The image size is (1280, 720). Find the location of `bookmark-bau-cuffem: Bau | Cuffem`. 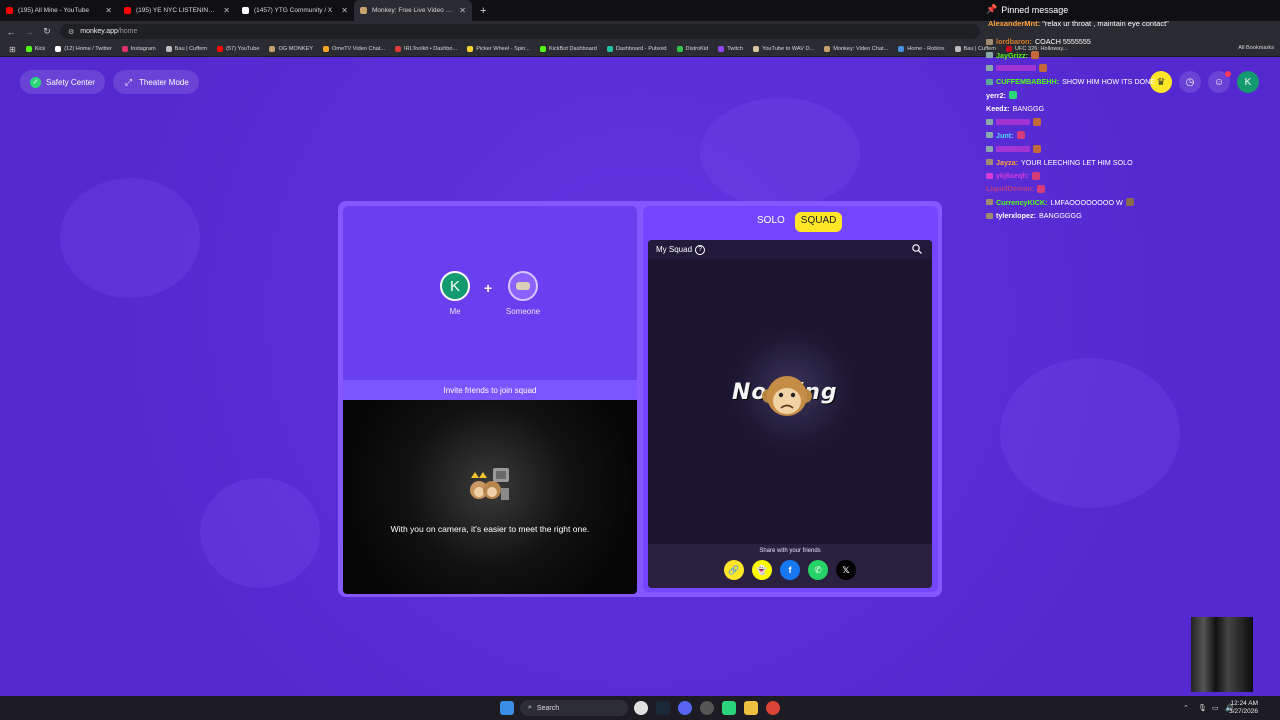

bookmark-bau-cuffem: Bau | Cuffem is located at coordinates (186, 49).